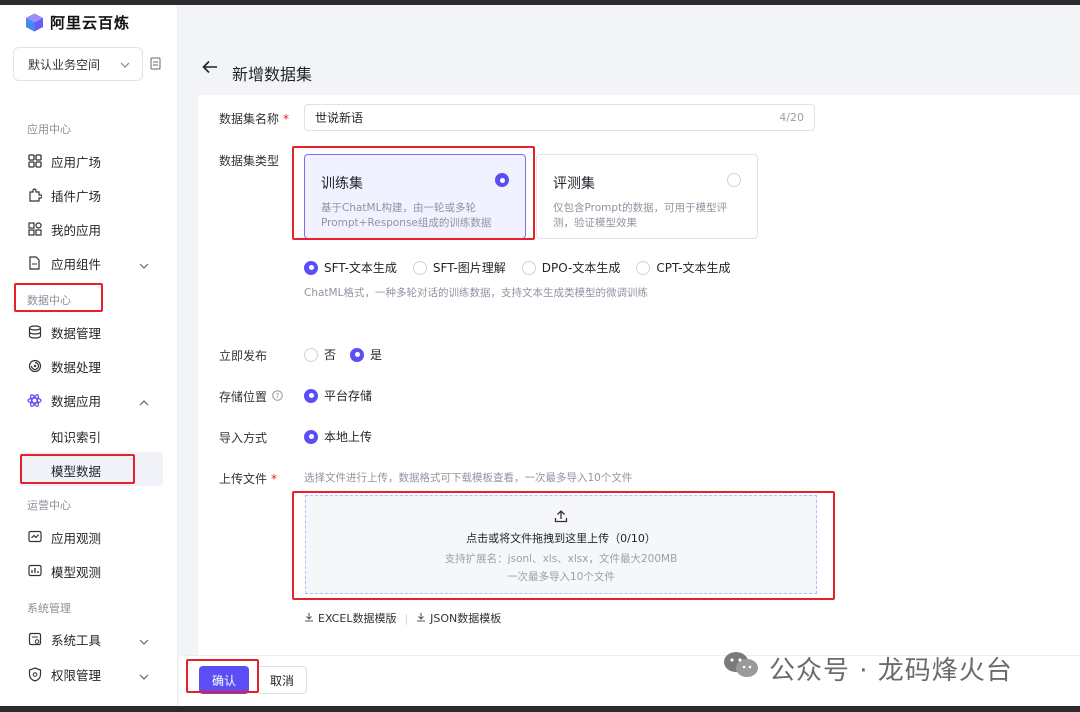  Describe the element at coordinates (243, 397) in the screenshot. I see `label-text: 存储位置` at that location.